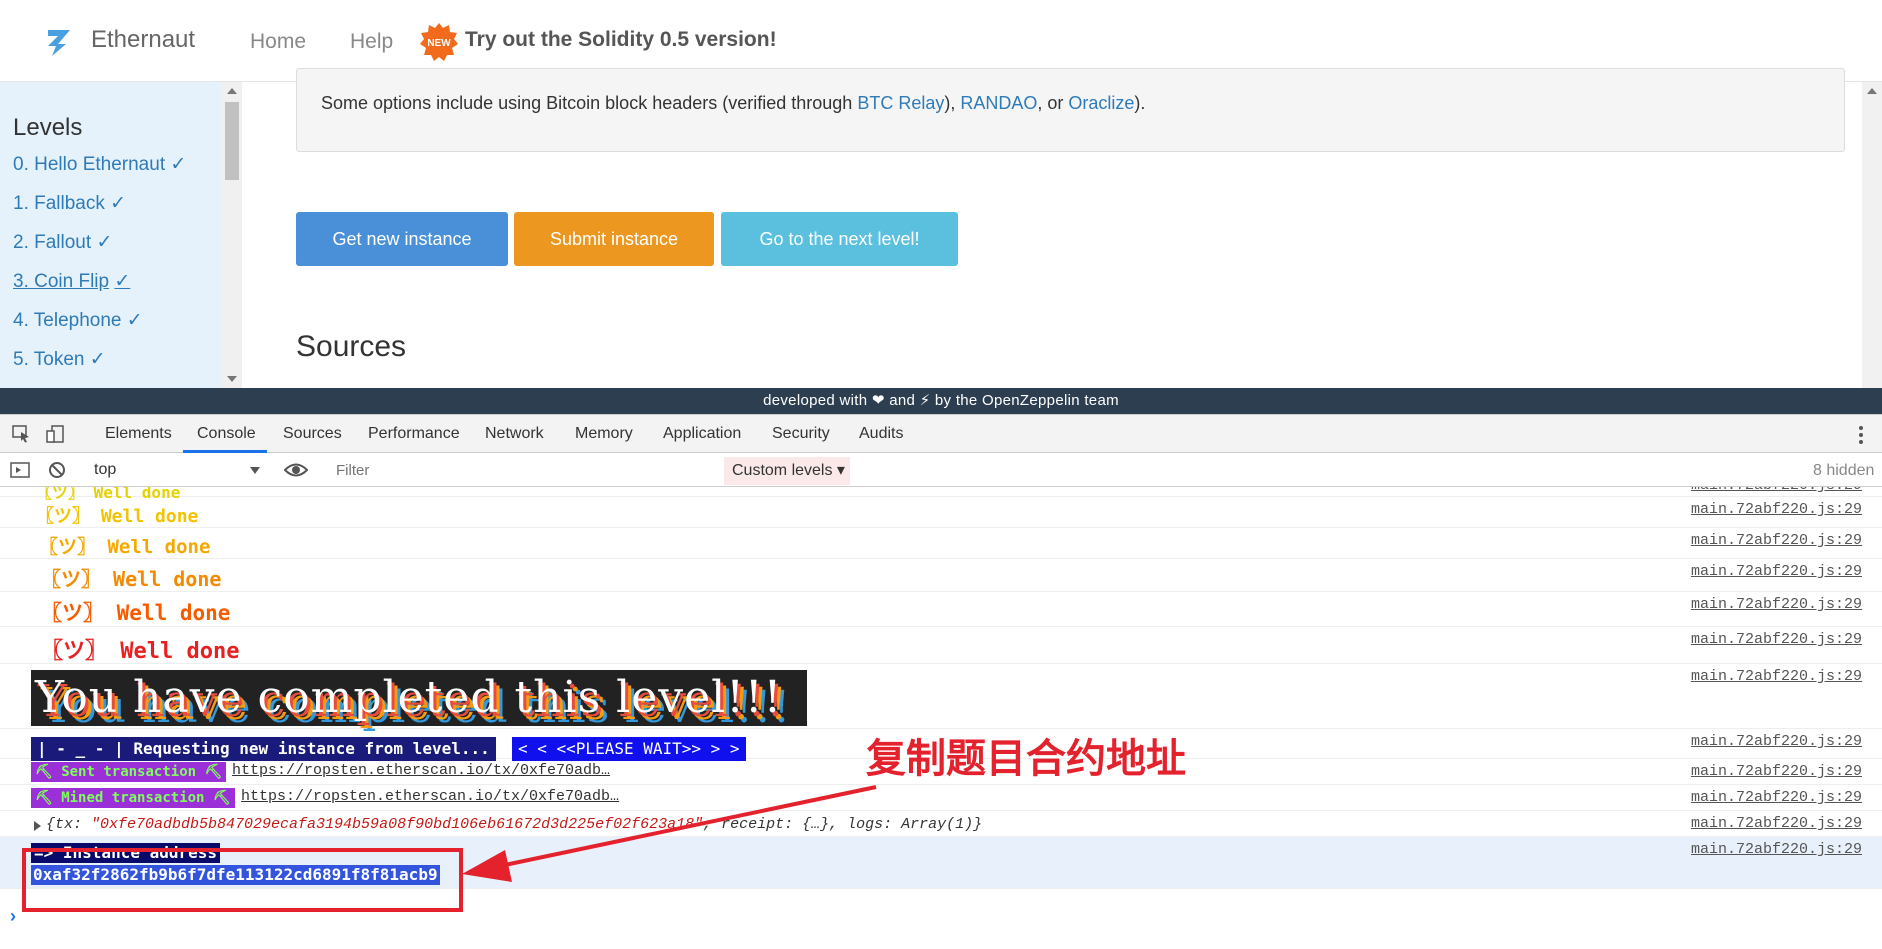  What do you see at coordinates (514, 434) in the screenshot?
I see `tab-network: Network` at bounding box center [514, 434].